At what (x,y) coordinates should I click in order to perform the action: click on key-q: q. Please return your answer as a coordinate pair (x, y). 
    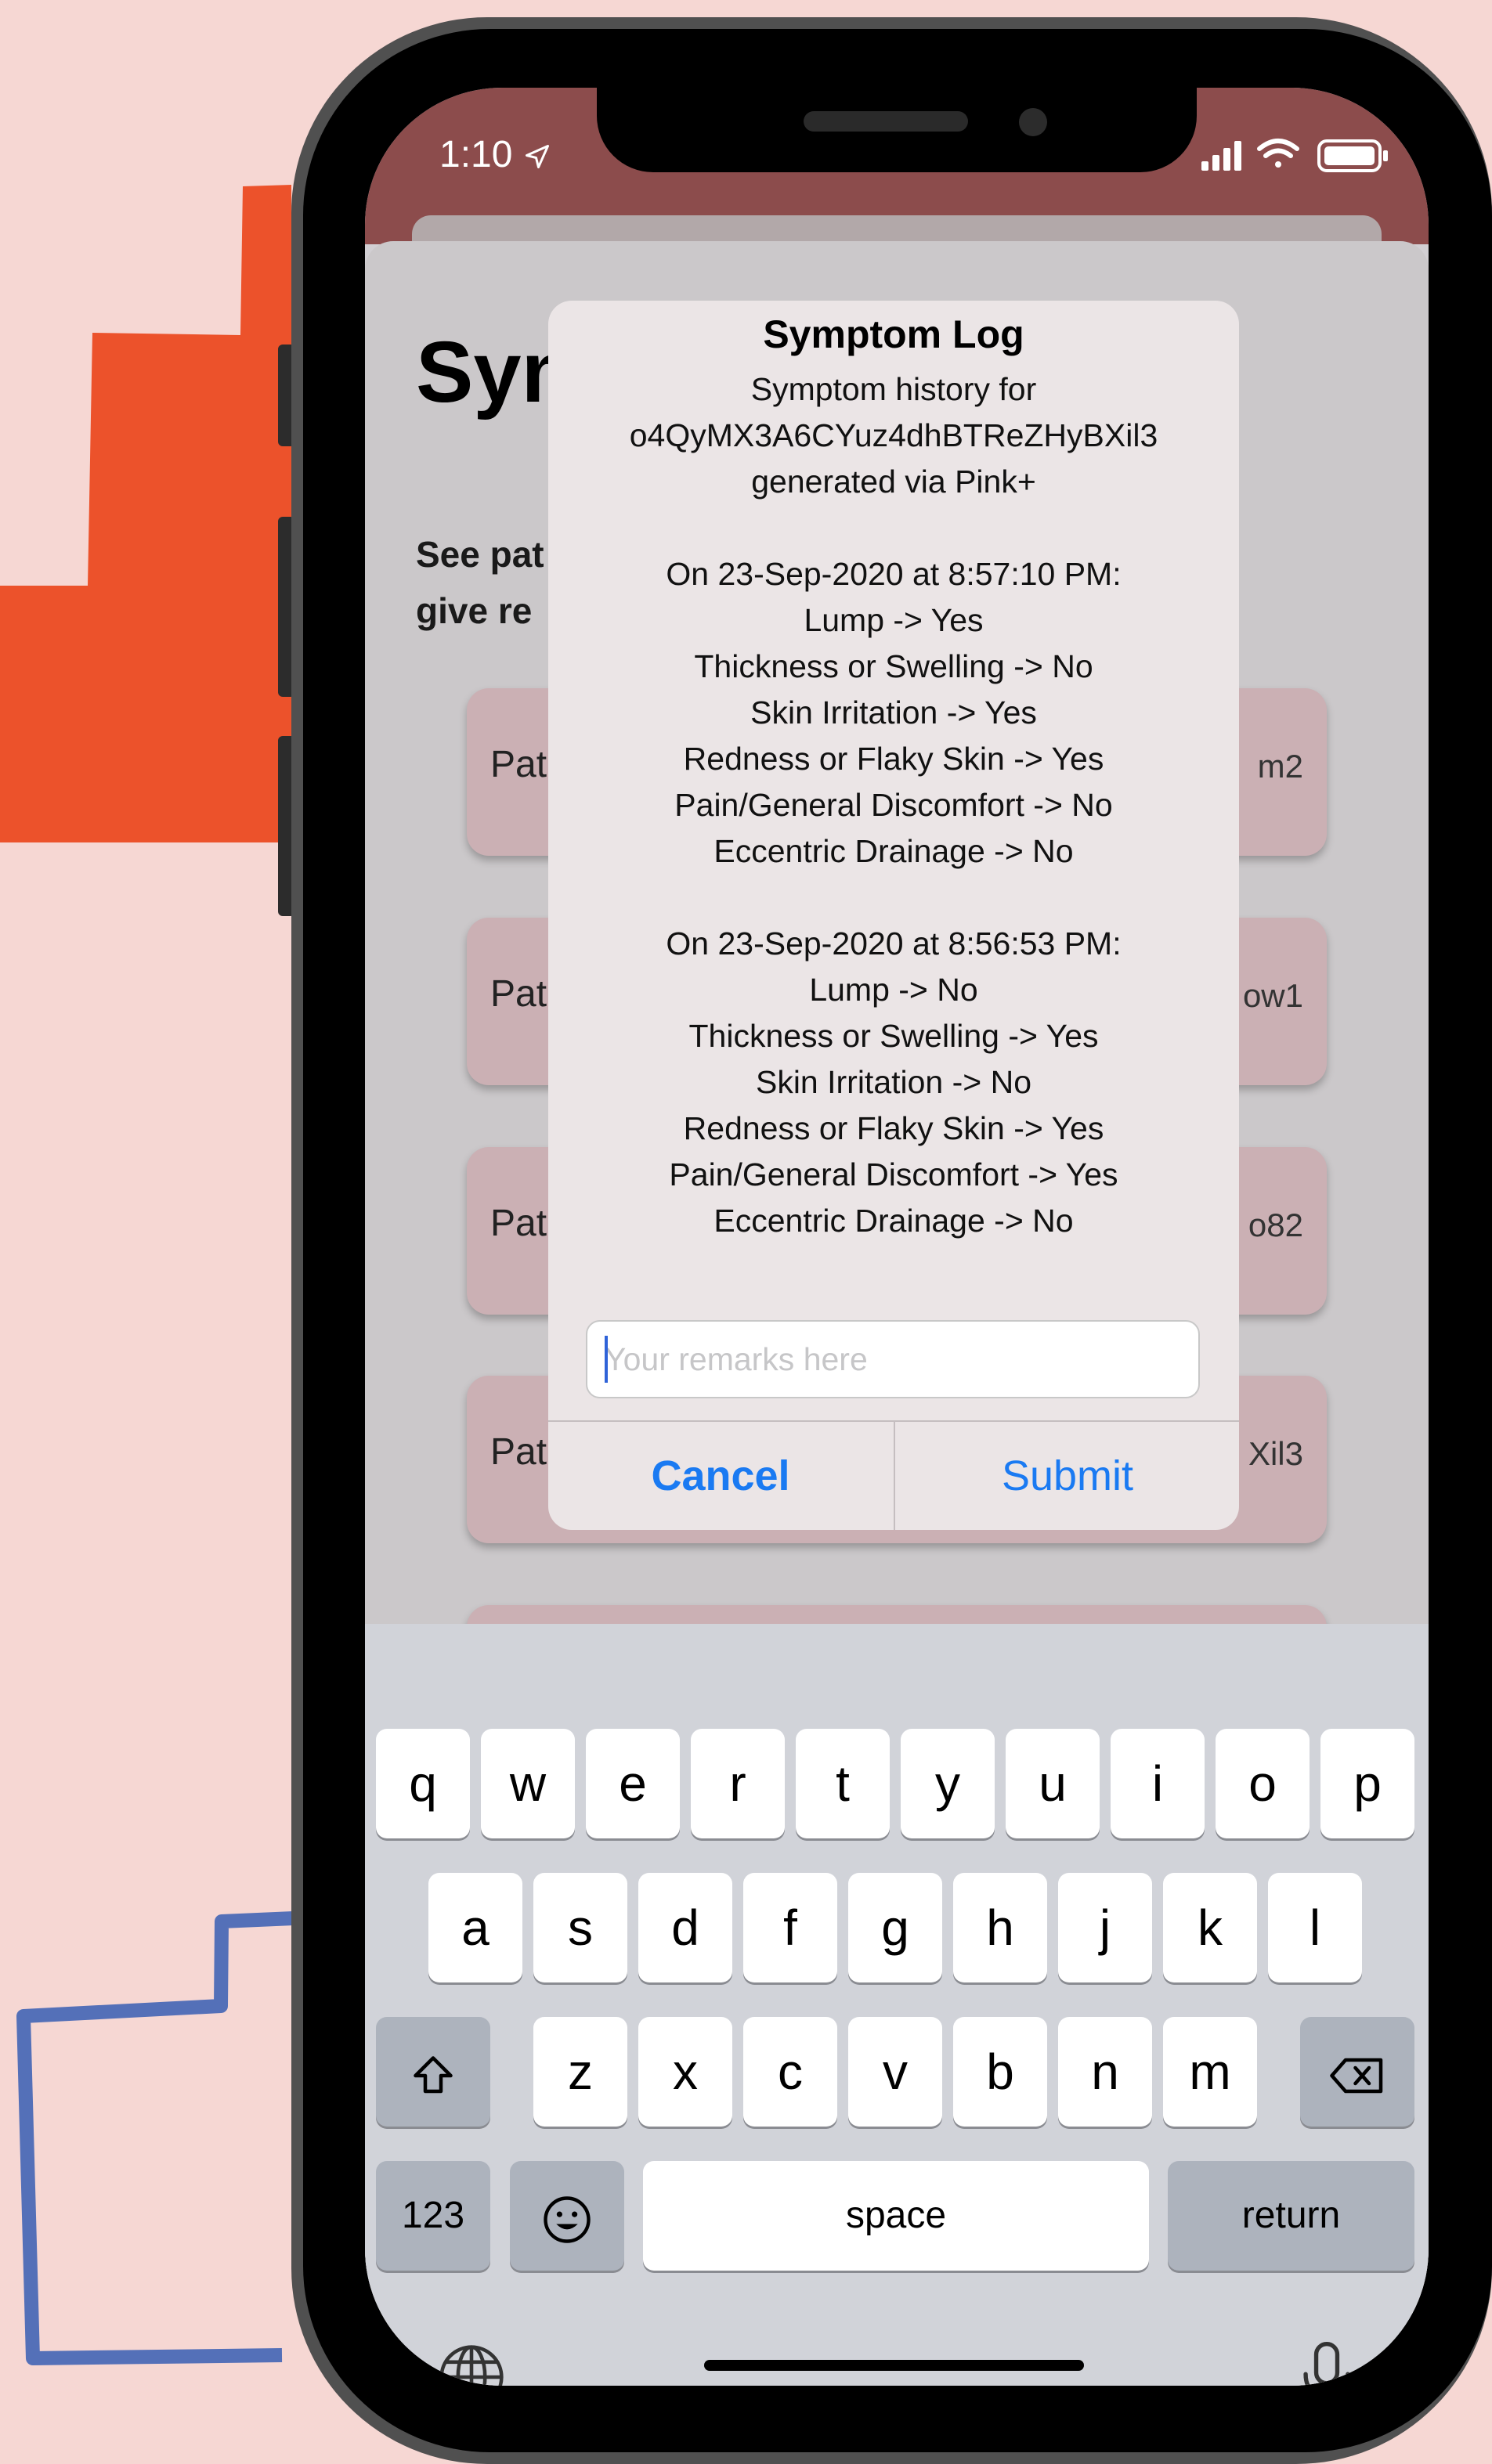
    Looking at the image, I should click on (423, 1783).